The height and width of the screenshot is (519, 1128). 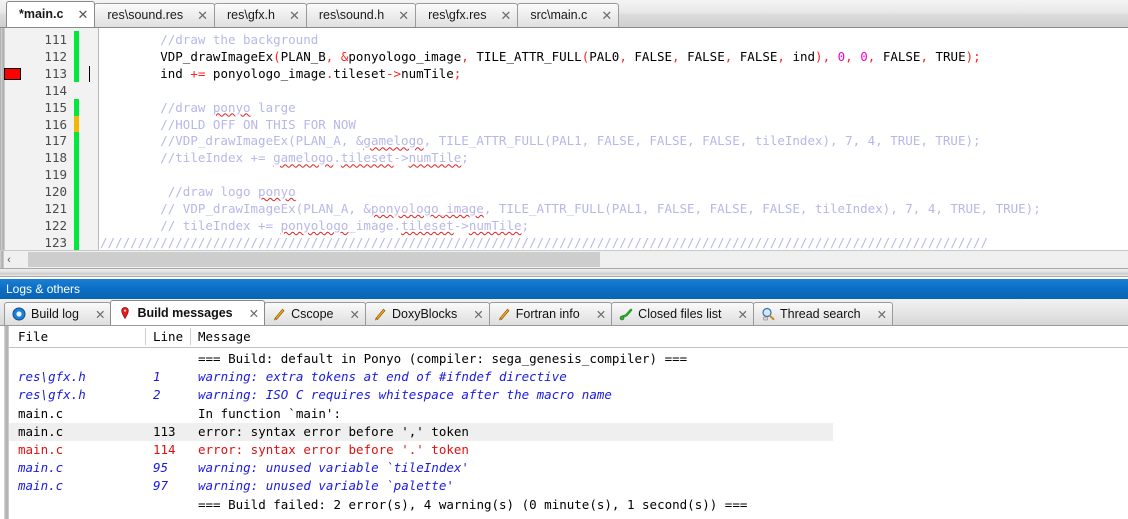 I want to click on cell-line: 2, so click(x=157, y=395).